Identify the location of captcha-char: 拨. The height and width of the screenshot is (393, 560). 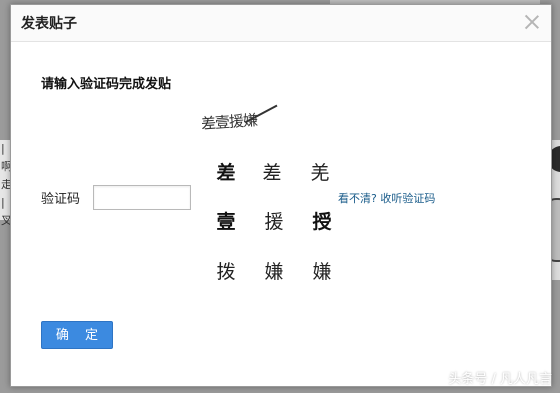
(226, 272).